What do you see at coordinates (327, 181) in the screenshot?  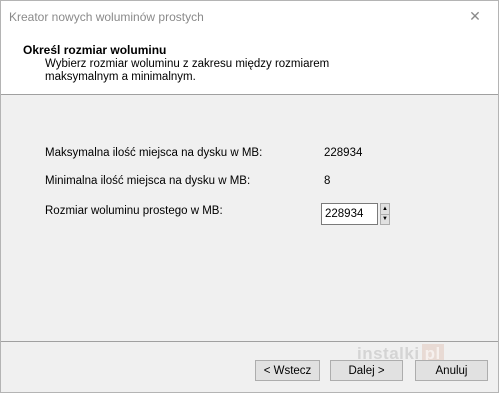 I see `min-size-value: 8` at bounding box center [327, 181].